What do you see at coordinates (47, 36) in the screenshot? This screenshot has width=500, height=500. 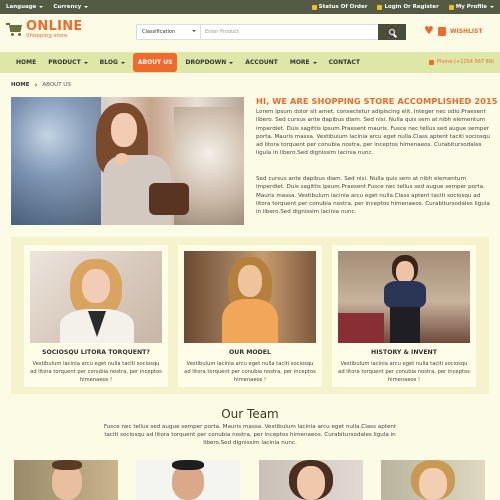 I see `logo-subtitle: Shopping store` at bounding box center [47, 36].